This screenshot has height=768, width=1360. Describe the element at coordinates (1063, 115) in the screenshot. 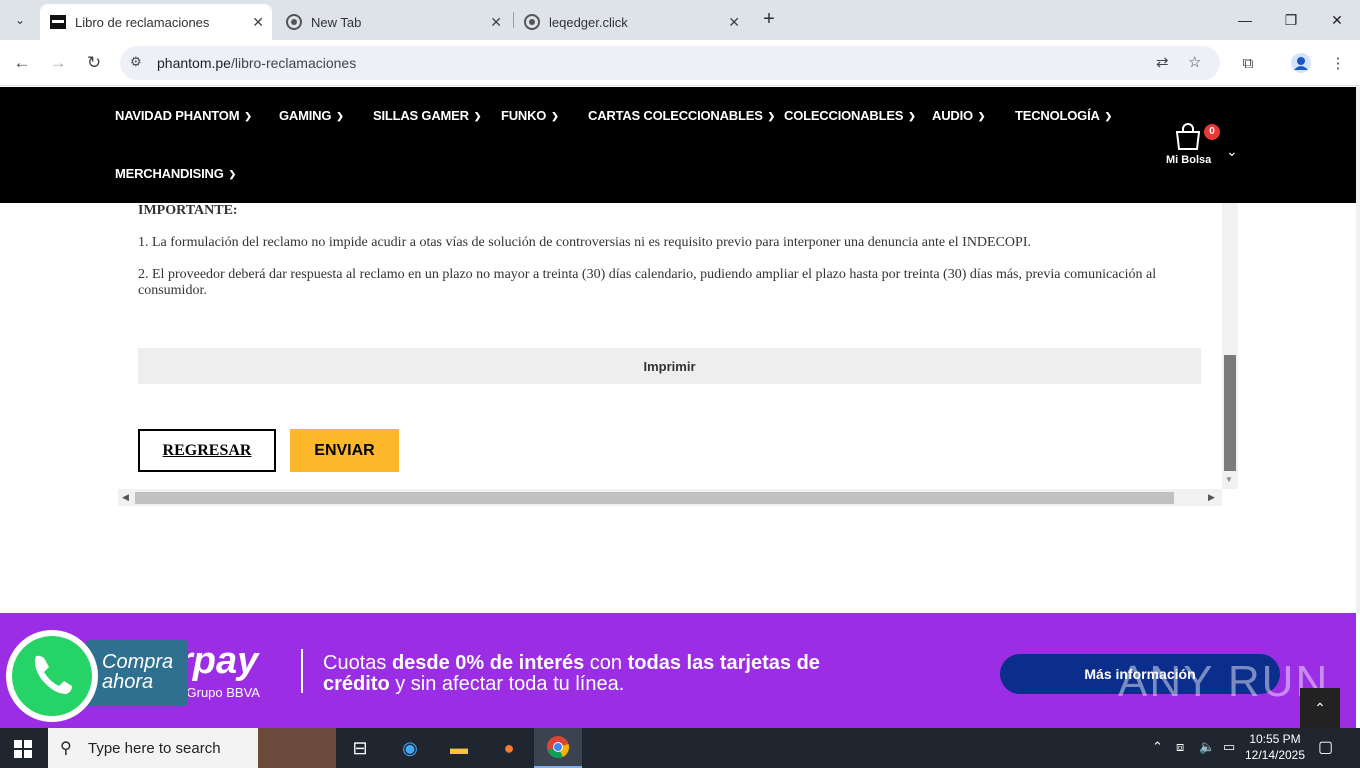

I see `menu-tecnologia: TECNOLOGÍA ❯` at that location.